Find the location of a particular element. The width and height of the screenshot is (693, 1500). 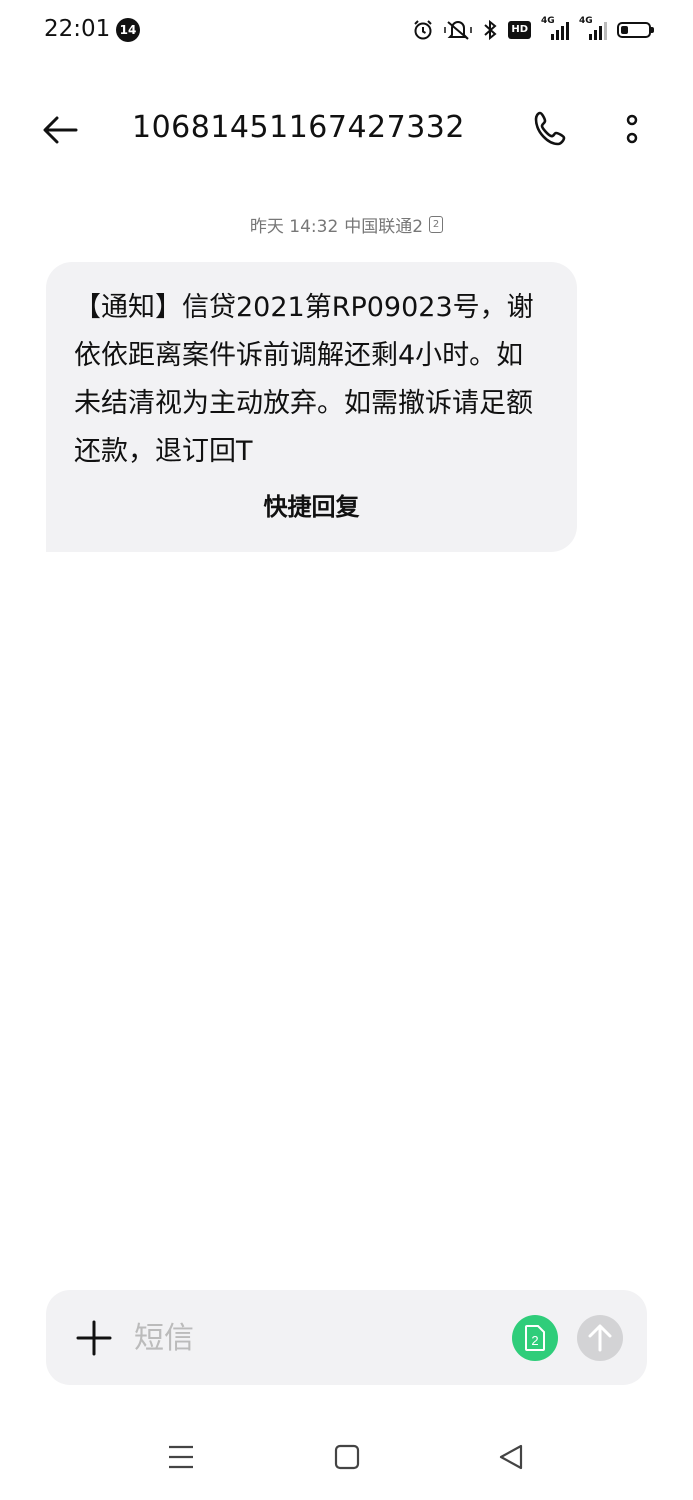

conversation-header: 10681451167427332 is located at coordinates (346, 130).